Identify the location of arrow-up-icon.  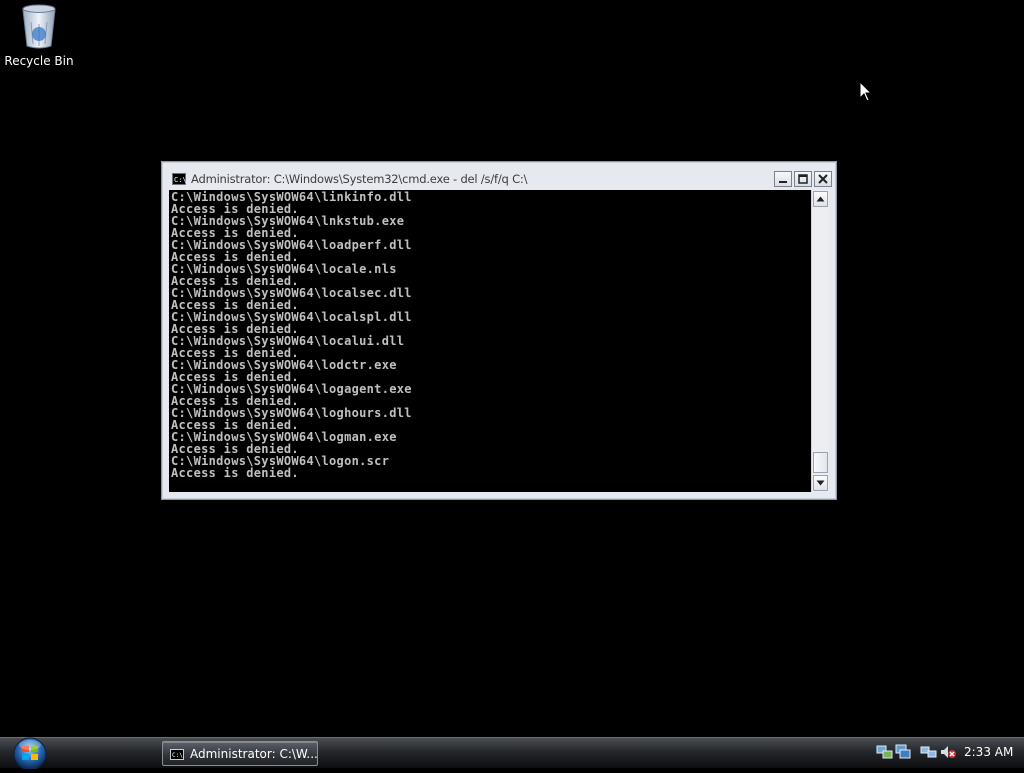
(820, 199).